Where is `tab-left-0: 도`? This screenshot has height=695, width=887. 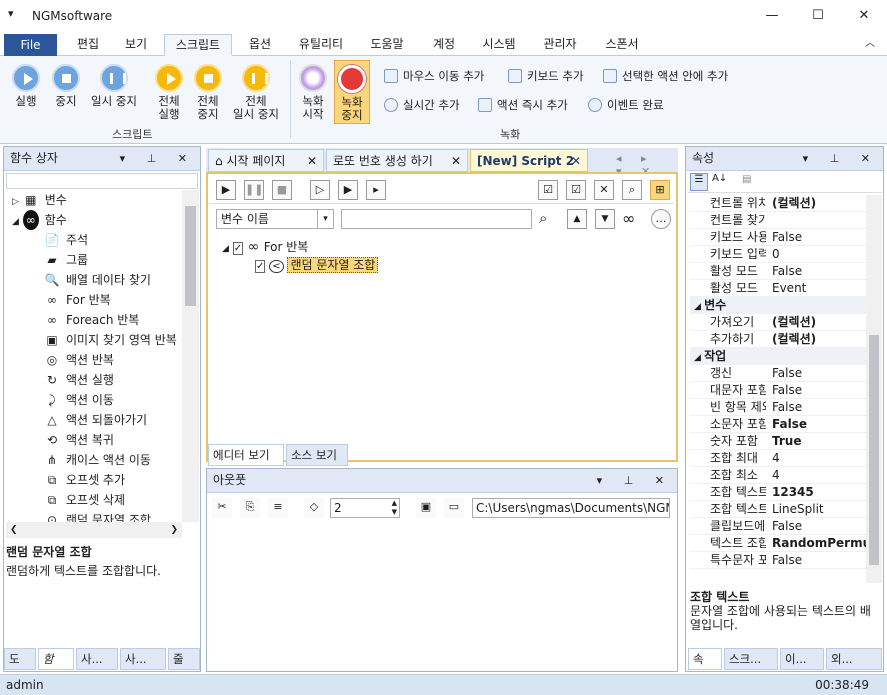 tab-left-0: 도 is located at coordinates (20, 659).